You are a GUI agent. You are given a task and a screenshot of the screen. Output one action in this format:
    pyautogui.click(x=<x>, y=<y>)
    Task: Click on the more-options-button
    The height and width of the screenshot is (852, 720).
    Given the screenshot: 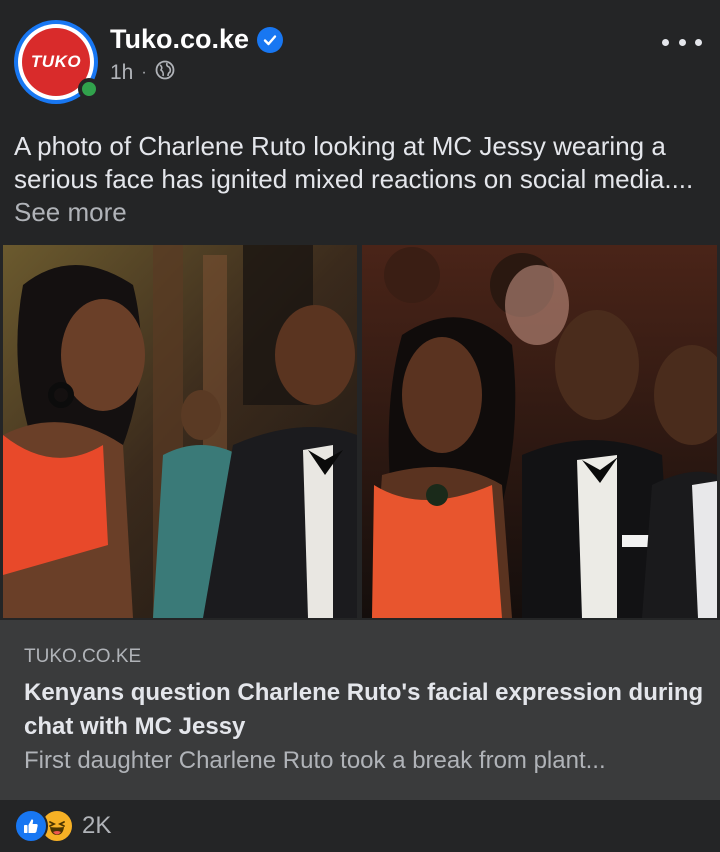 What is the action you would take?
    pyautogui.click(x=682, y=42)
    